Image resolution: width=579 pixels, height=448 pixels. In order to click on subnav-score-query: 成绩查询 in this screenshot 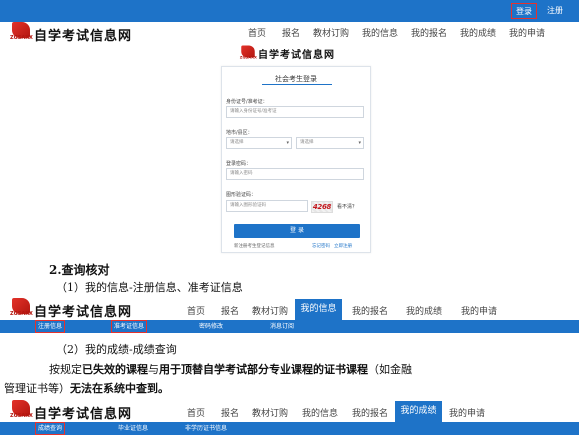, I will do `click(50, 428)`.